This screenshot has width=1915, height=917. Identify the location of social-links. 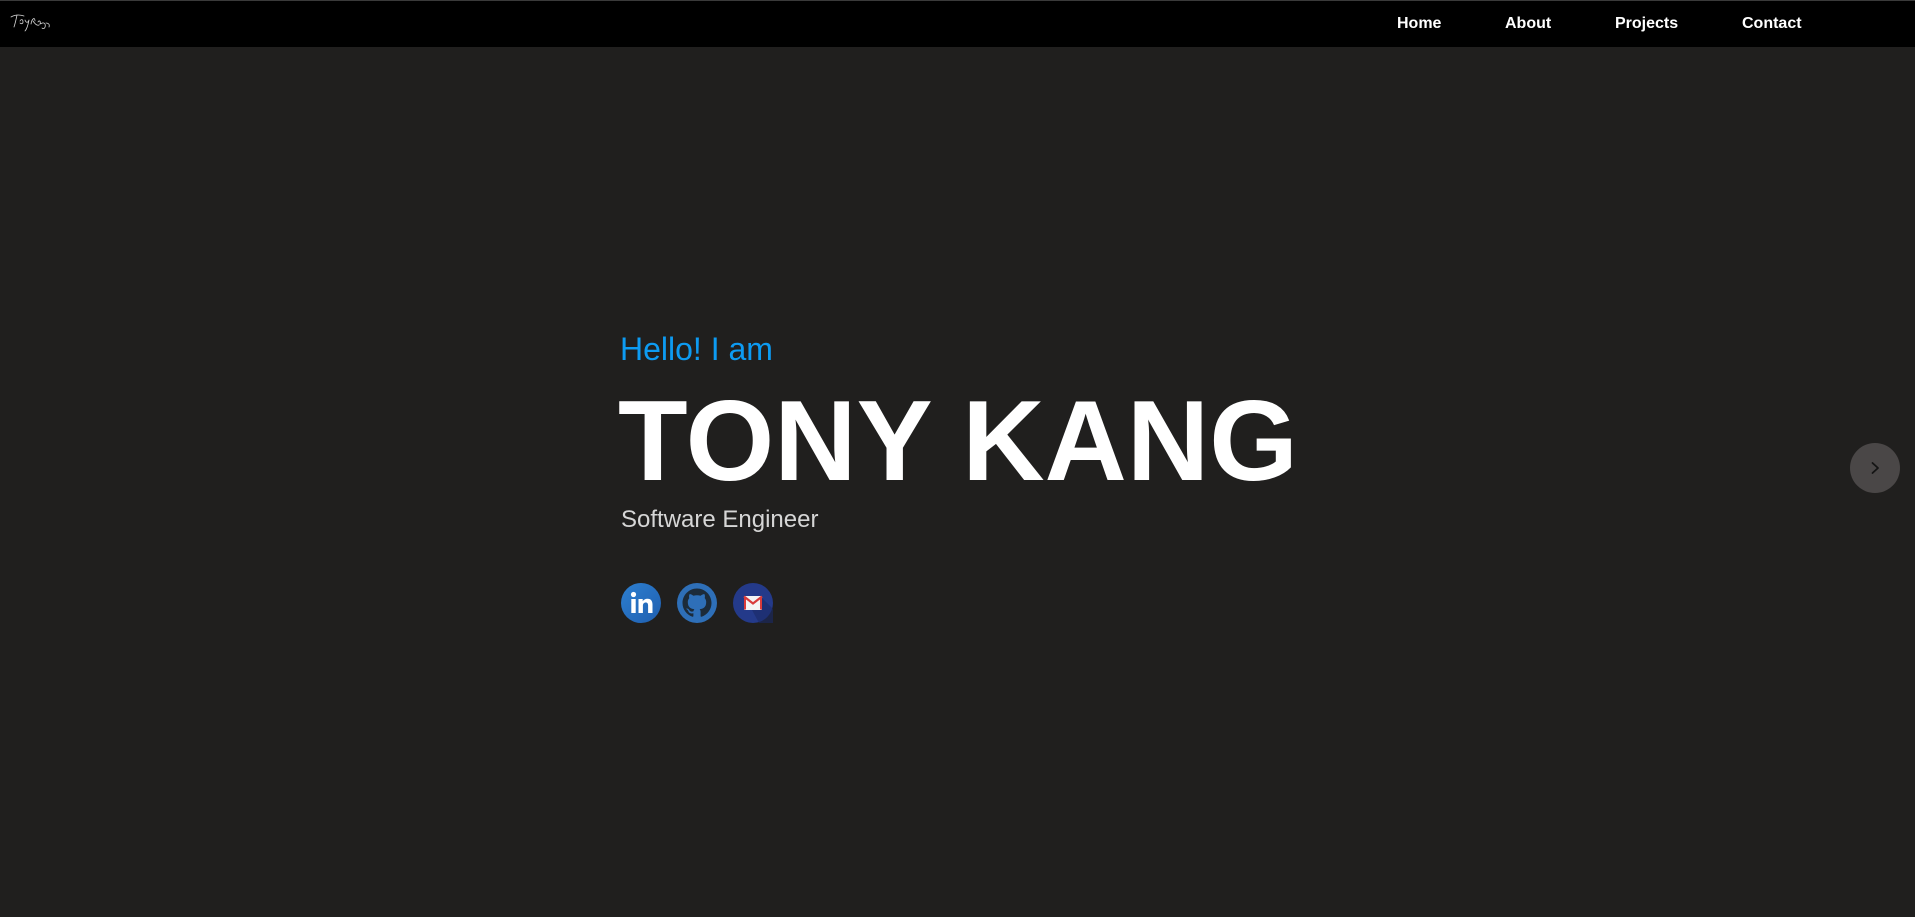
(697, 603).